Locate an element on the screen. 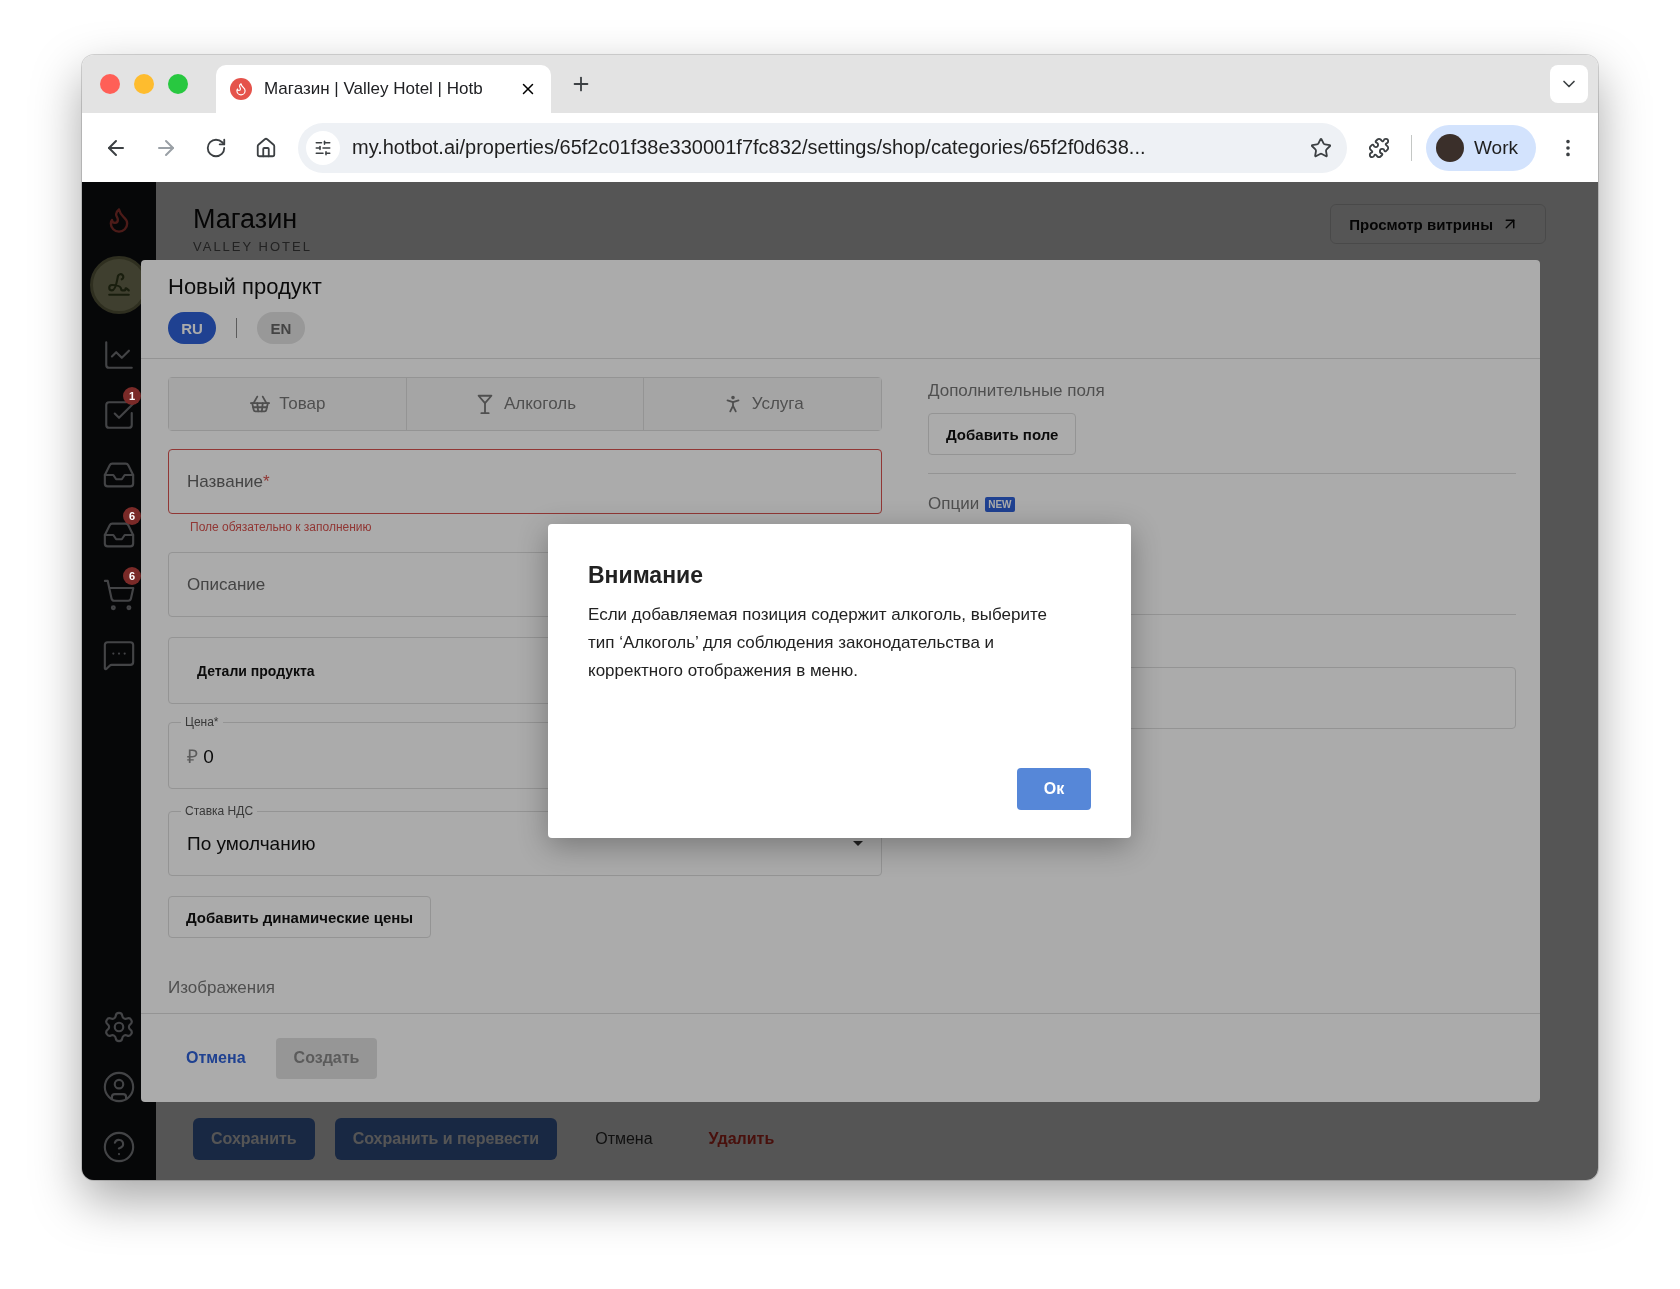 This screenshot has width=1680, height=1289. cart-icon is located at coordinates (119, 595).